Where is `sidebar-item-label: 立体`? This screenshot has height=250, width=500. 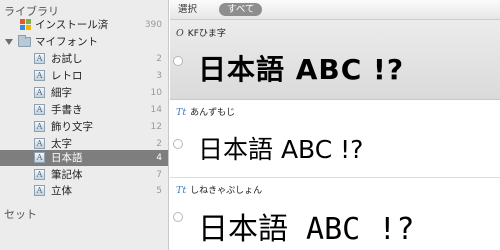 sidebar-item-label: 立体 is located at coordinates (61, 191).